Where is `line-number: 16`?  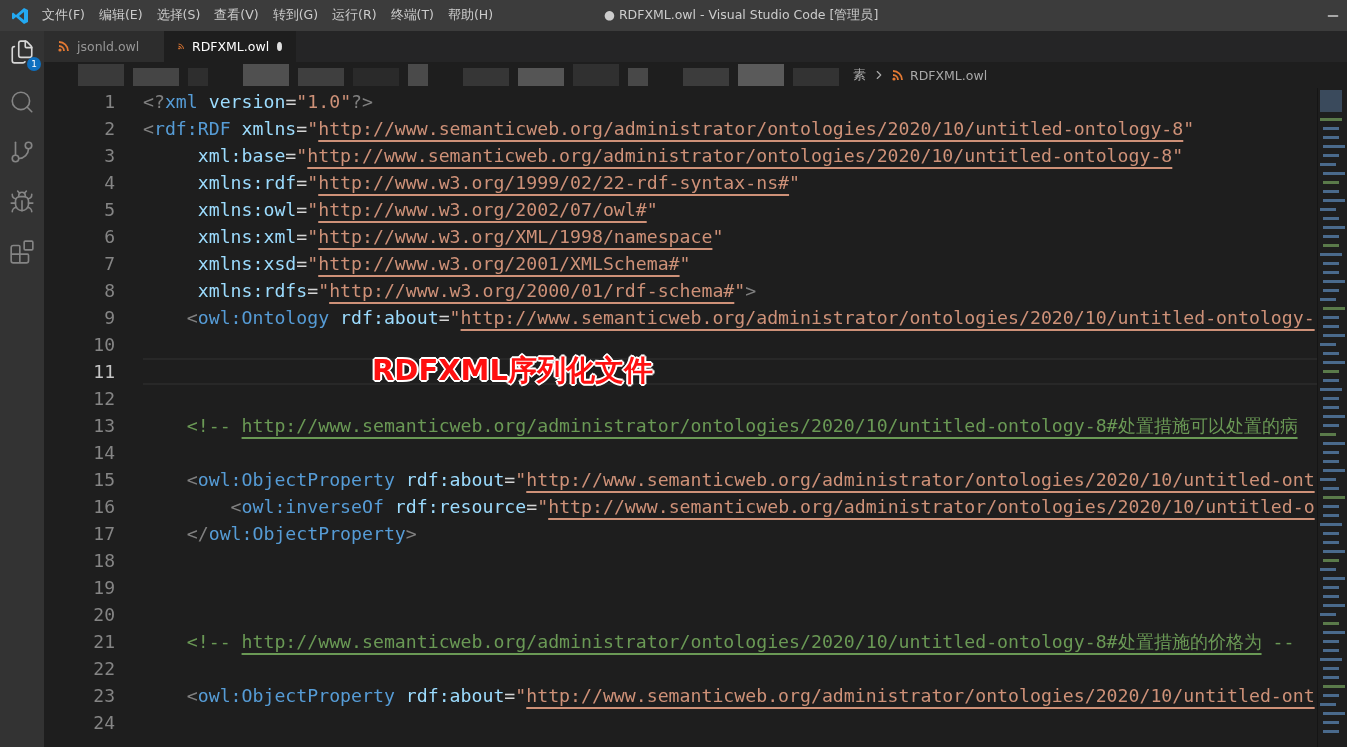
line-number: 16 is located at coordinates (103, 506).